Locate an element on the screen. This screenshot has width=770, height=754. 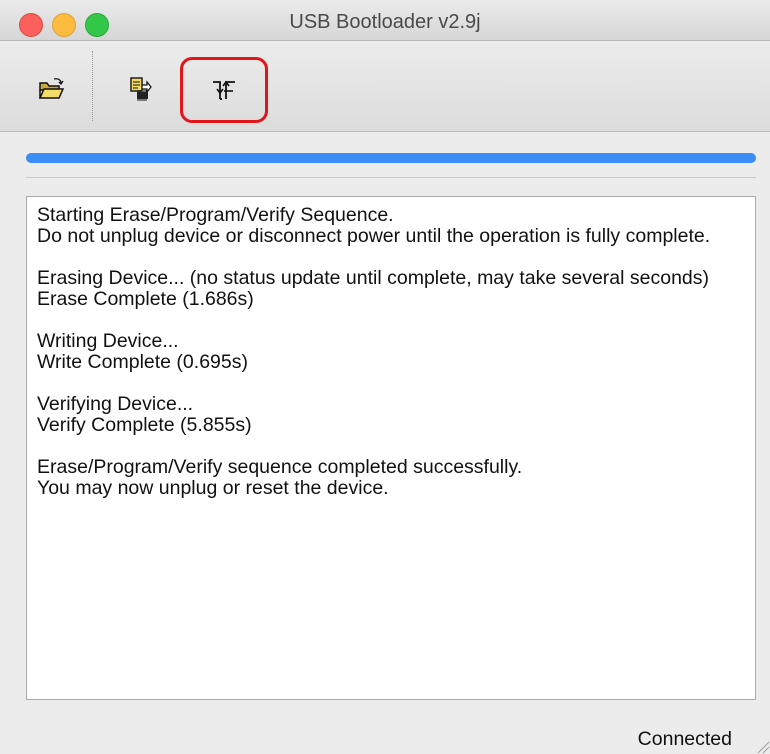
program-device-icon is located at coordinates (141, 89).